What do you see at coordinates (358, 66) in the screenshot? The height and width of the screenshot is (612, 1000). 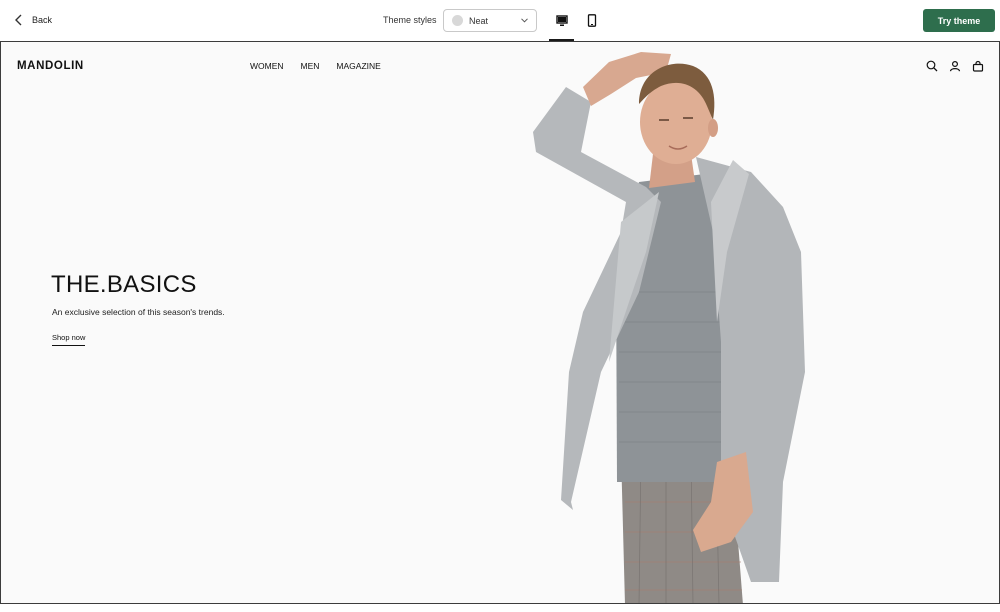 I see `nav-item-magazine: MAGAZINE` at bounding box center [358, 66].